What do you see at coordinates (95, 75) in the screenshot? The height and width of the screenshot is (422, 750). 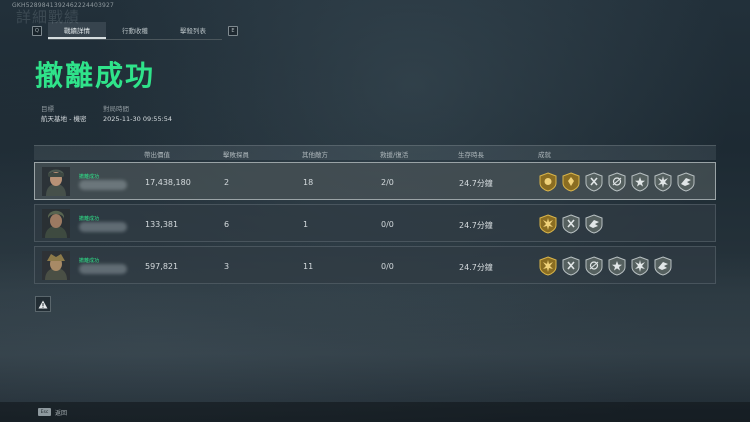 I see `result-title: 撤離成功` at bounding box center [95, 75].